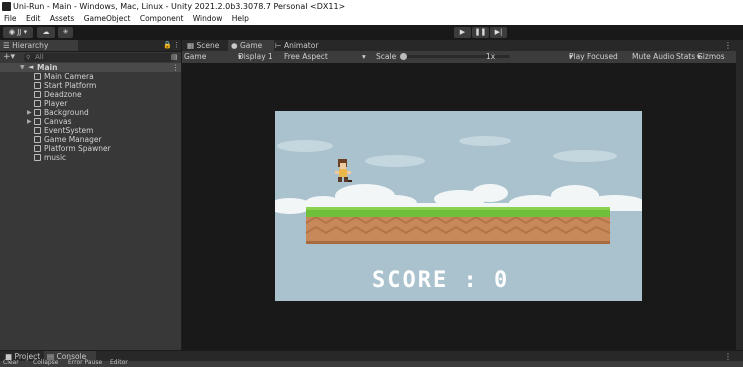  What do you see at coordinates (119, 362) in the screenshot?
I see `editor-dropdown: Editor` at bounding box center [119, 362].